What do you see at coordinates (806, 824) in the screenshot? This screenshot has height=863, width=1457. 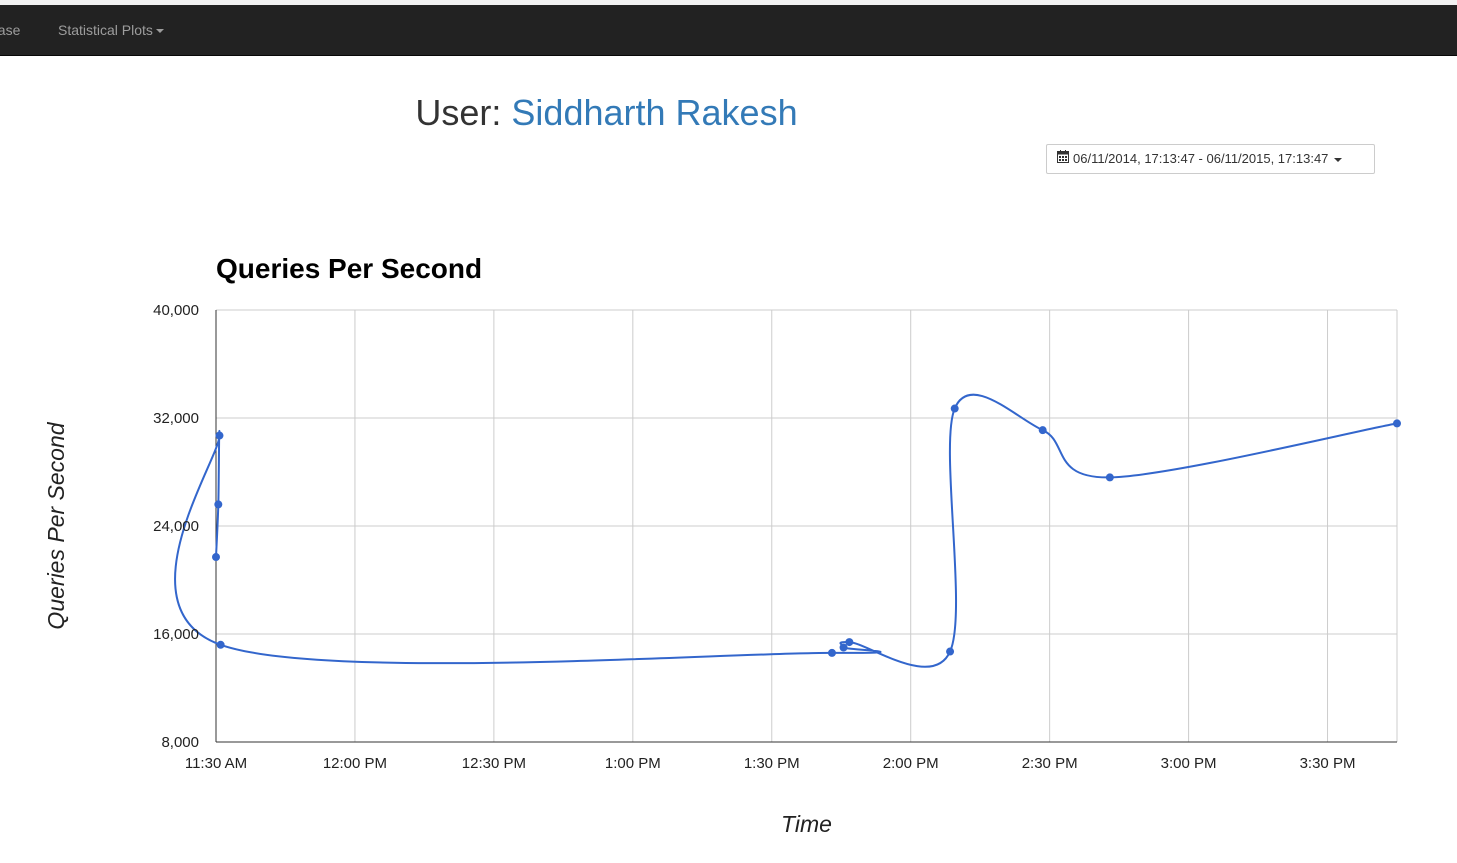 I see `x-axis-label: Time` at bounding box center [806, 824].